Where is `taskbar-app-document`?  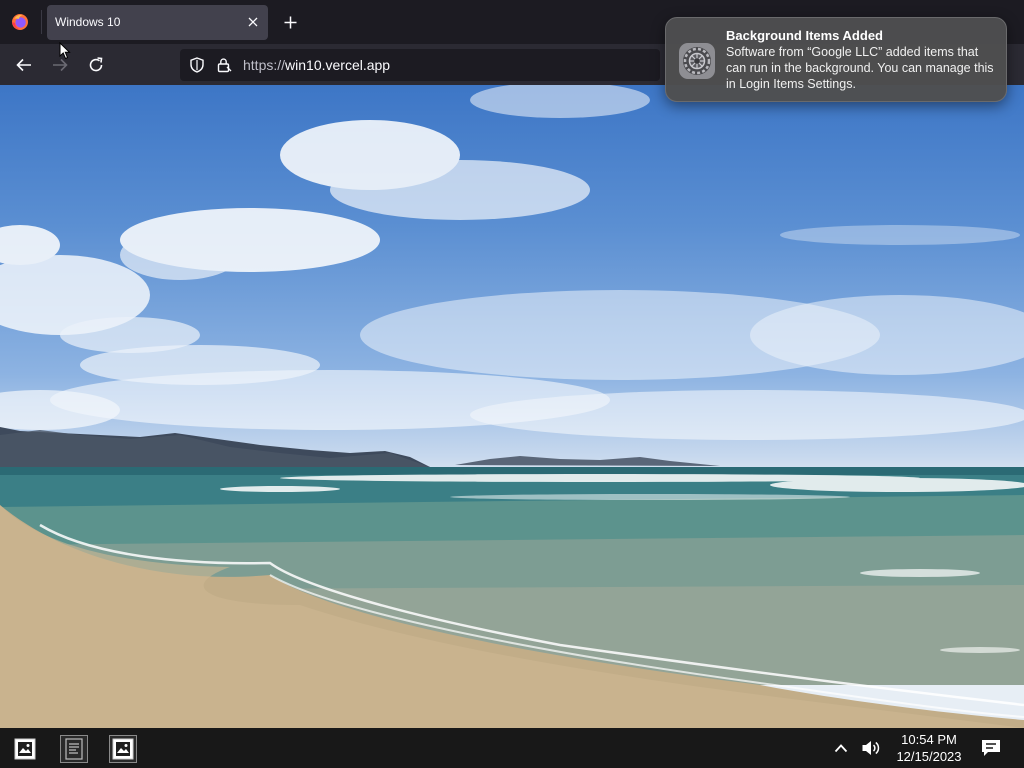 taskbar-app-document is located at coordinates (74, 749).